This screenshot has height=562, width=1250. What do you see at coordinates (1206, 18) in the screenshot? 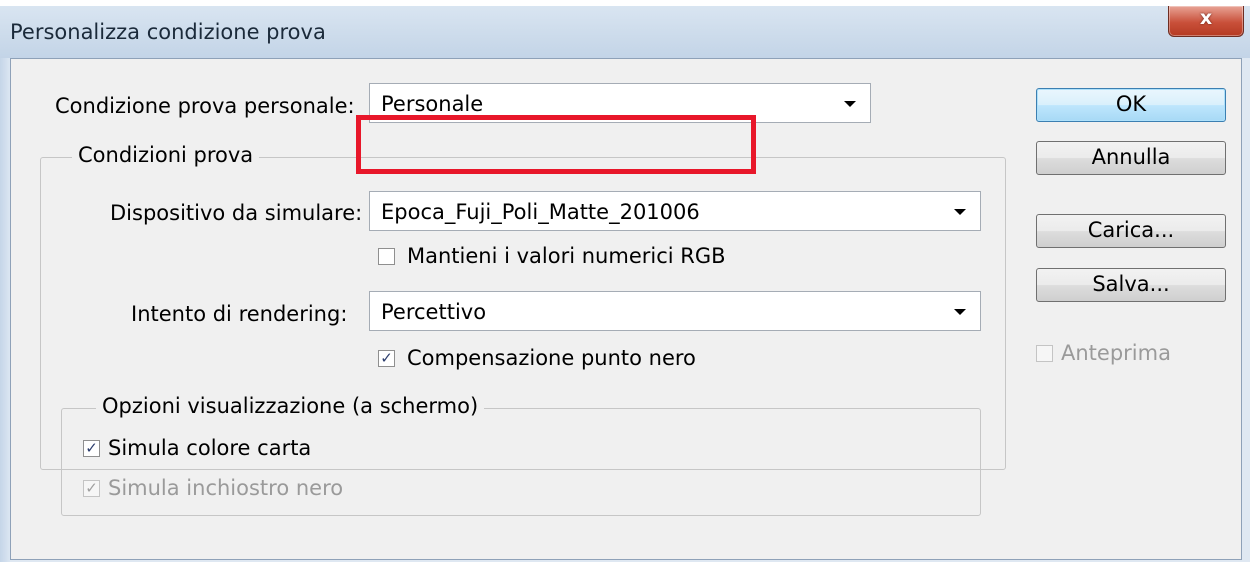
I see `close-icon: x` at bounding box center [1206, 18].